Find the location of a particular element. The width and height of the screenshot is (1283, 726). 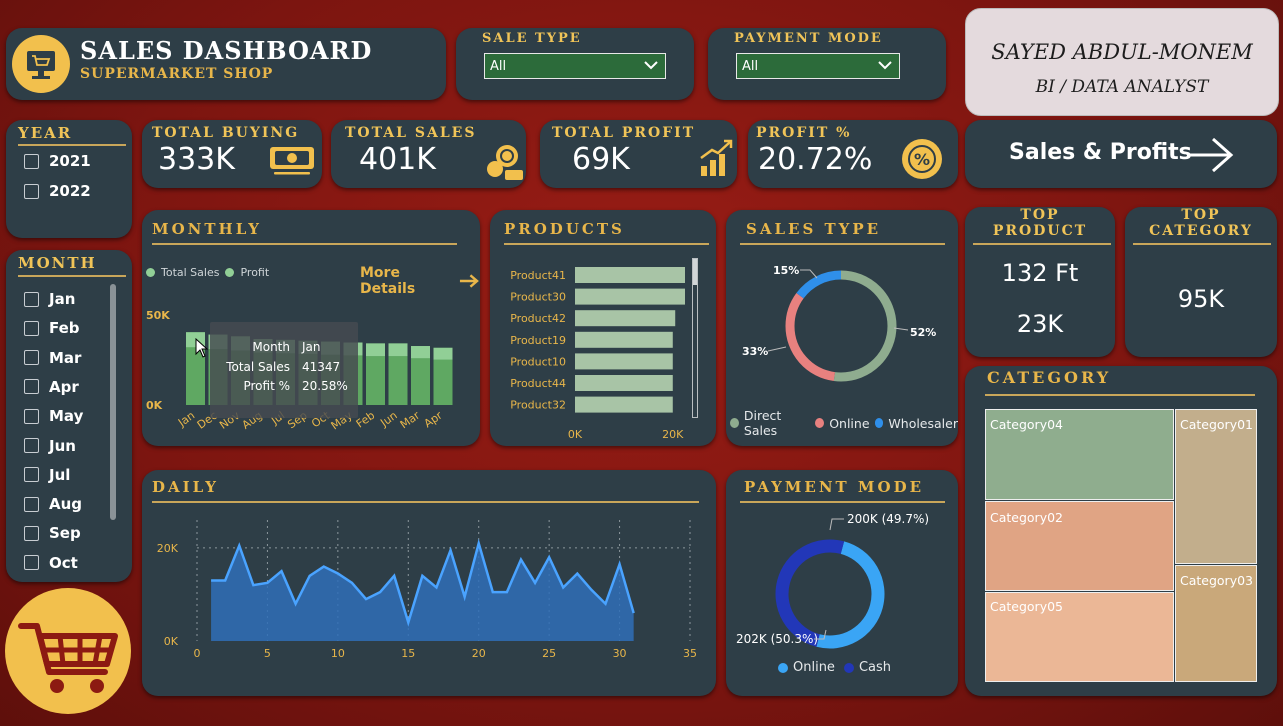

x-tick-label: 25 is located at coordinates (549, 653).